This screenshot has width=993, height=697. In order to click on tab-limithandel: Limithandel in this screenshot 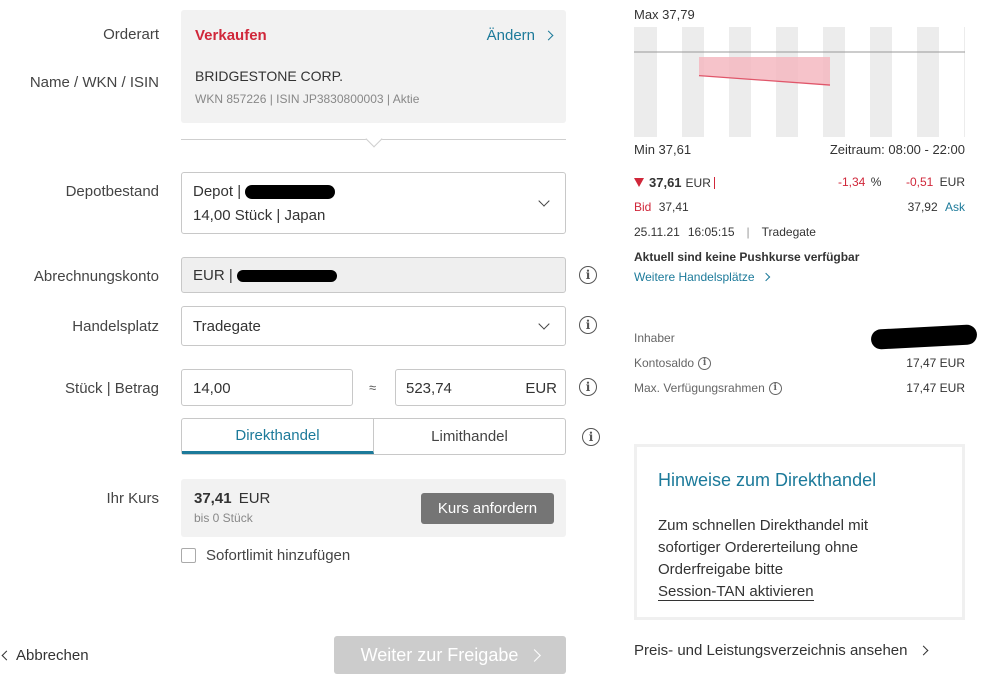, I will do `click(469, 436)`.